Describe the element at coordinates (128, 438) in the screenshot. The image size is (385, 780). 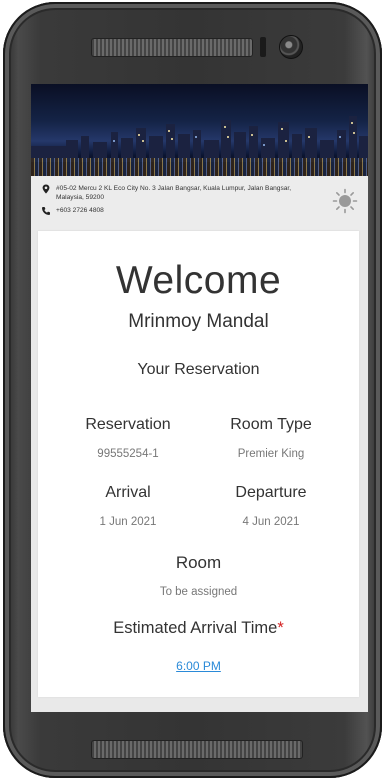
I see `reservation-number-block: Reservation 99555254-1` at that location.